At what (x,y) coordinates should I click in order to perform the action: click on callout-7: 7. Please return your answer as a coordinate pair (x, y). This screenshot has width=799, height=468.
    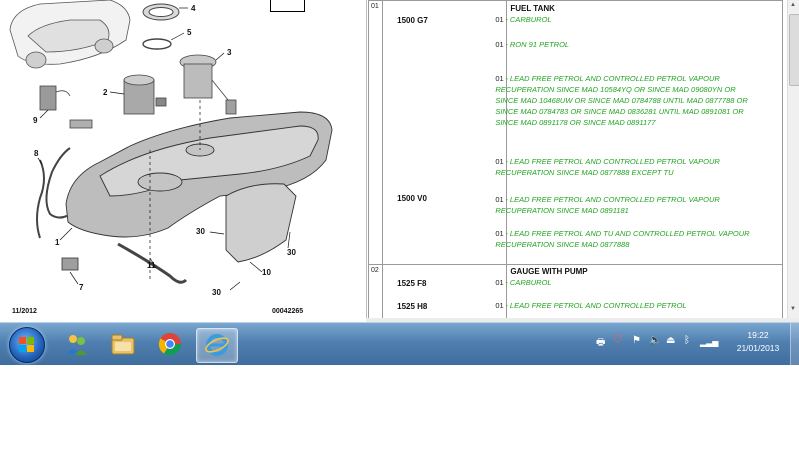
    Looking at the image, I should click on (81, 287).